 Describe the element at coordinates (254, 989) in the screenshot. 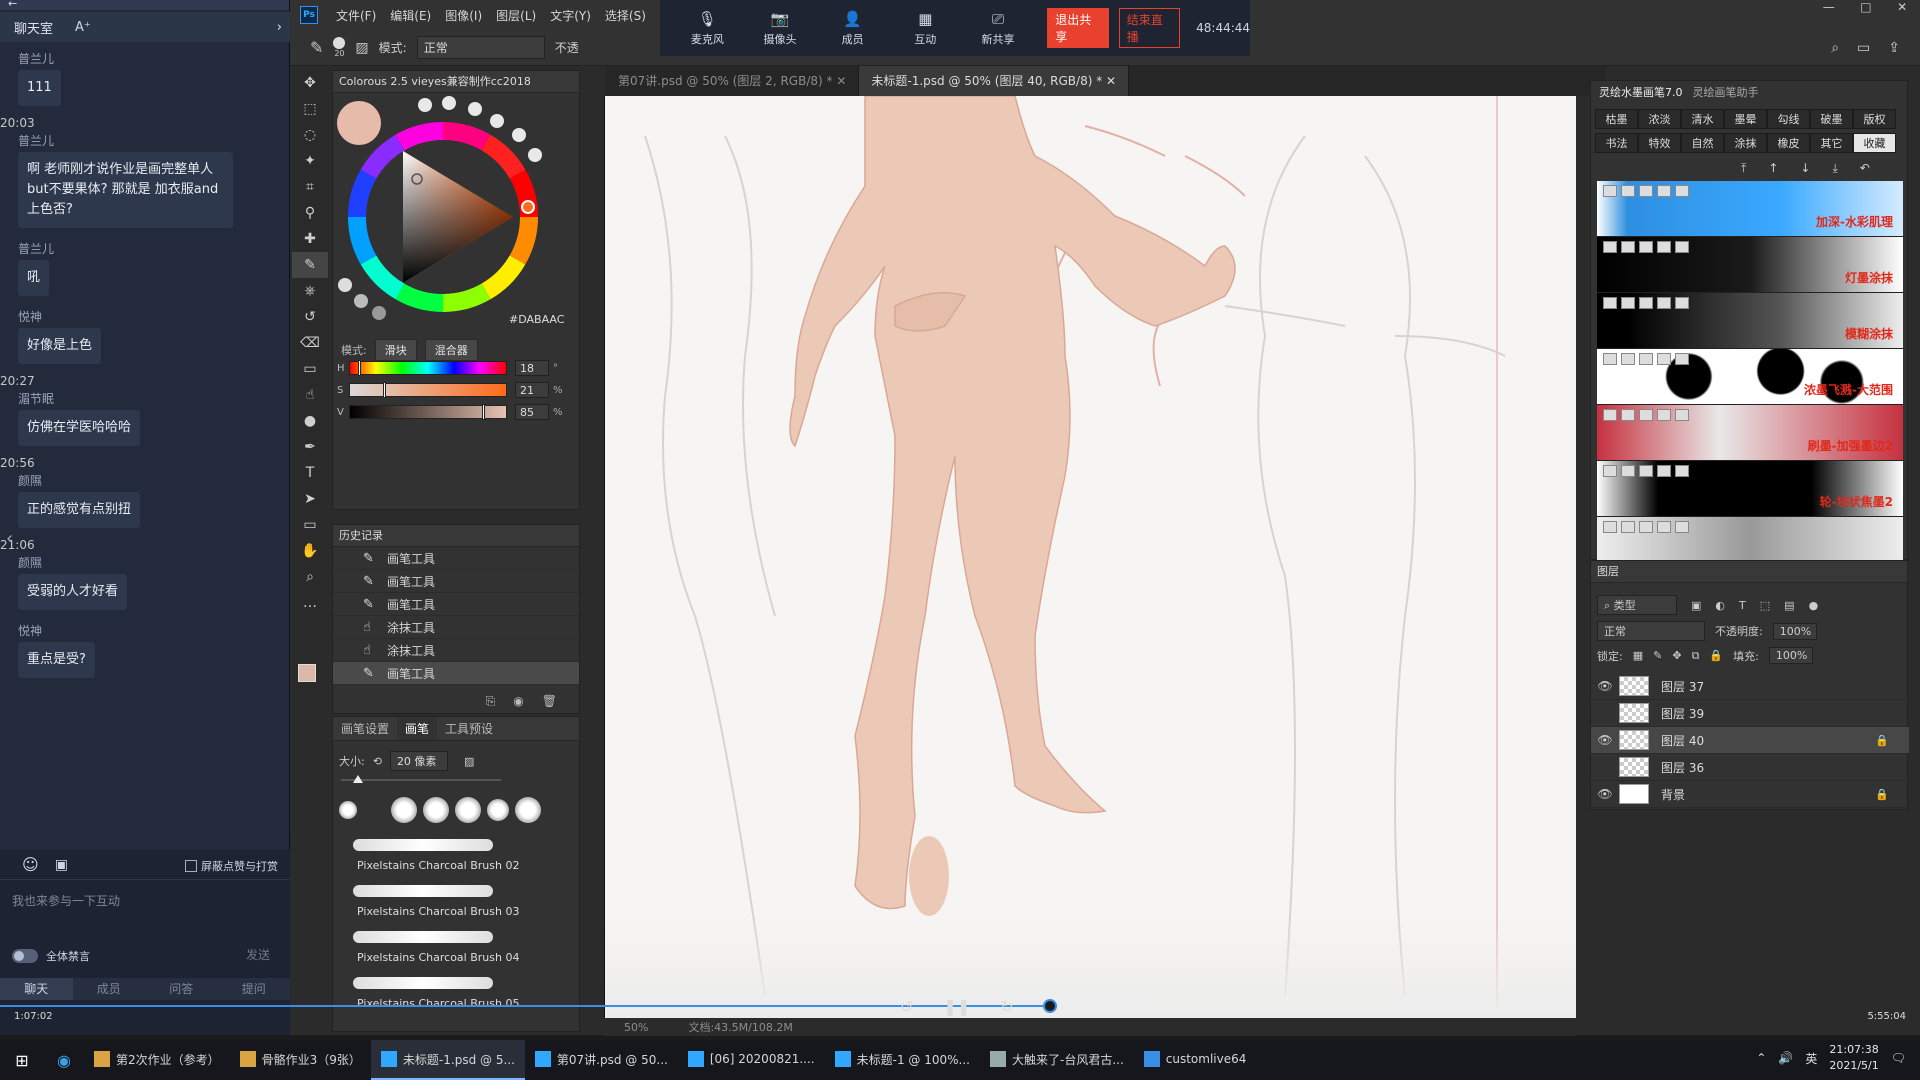

I see `chat-tab: 提问` at that location.